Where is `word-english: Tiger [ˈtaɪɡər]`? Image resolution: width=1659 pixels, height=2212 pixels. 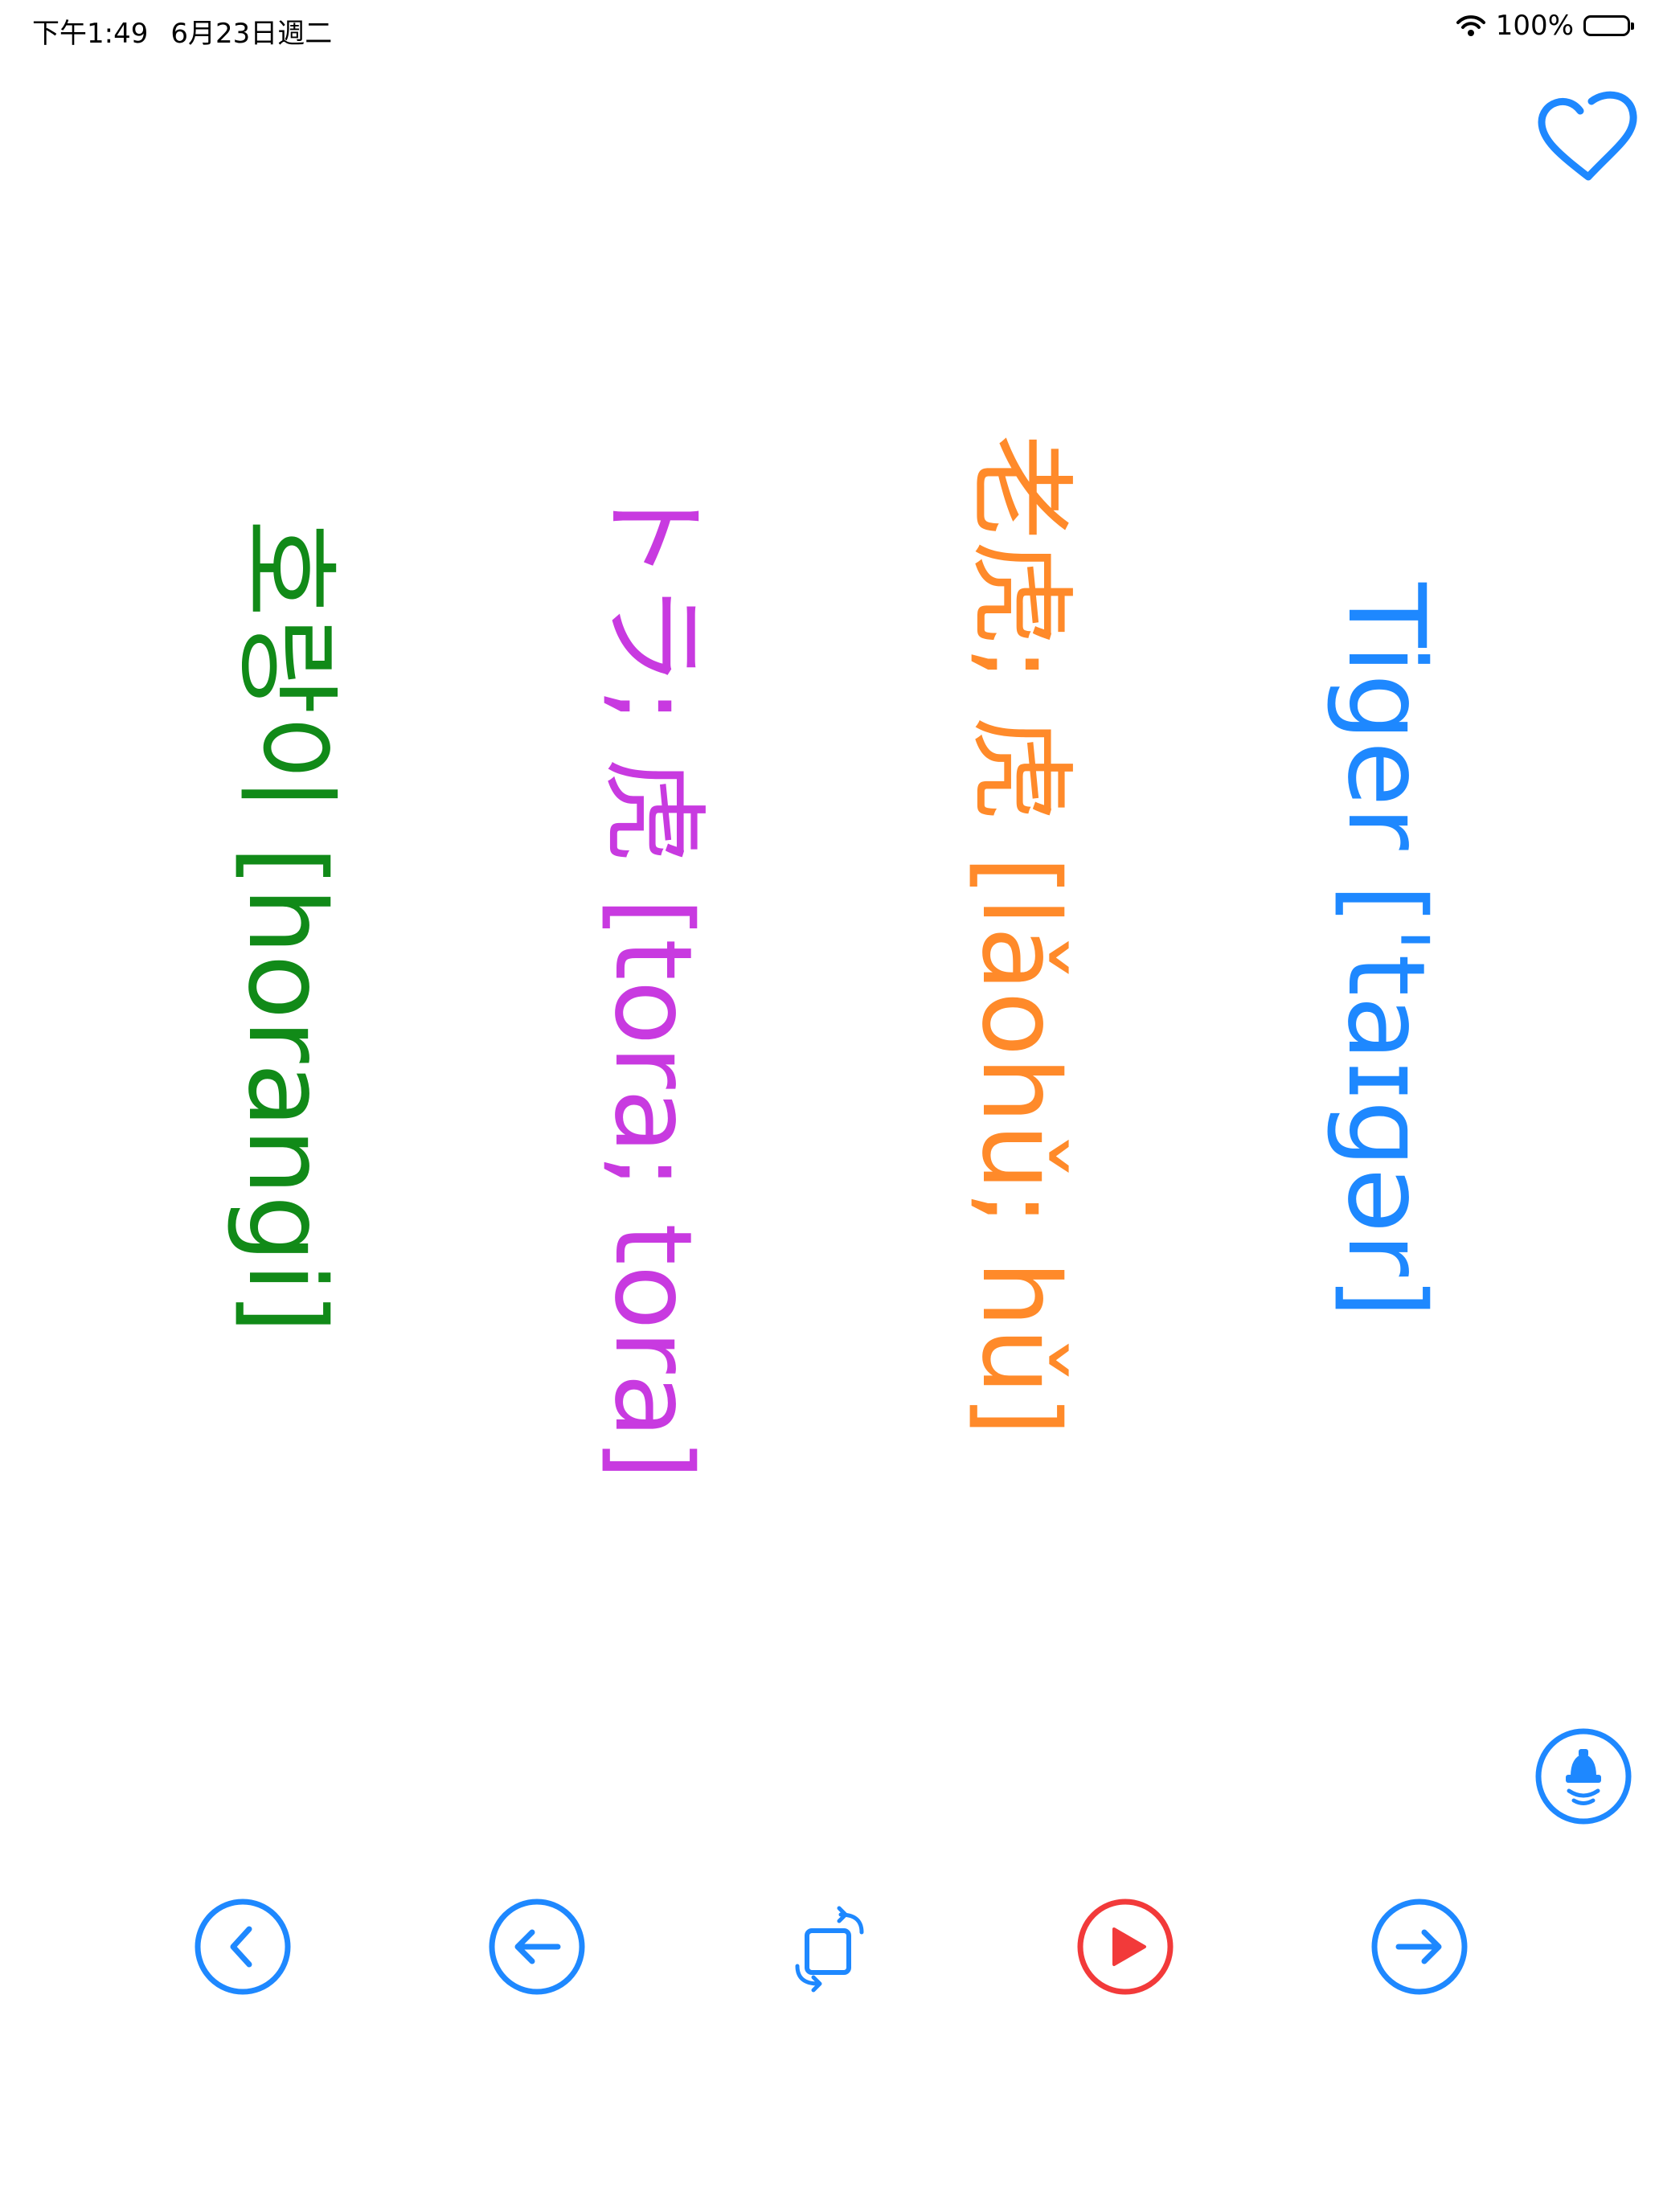 word-english: Tiger [ˈtaɪɡər] is located at coordinates (1386, 950).